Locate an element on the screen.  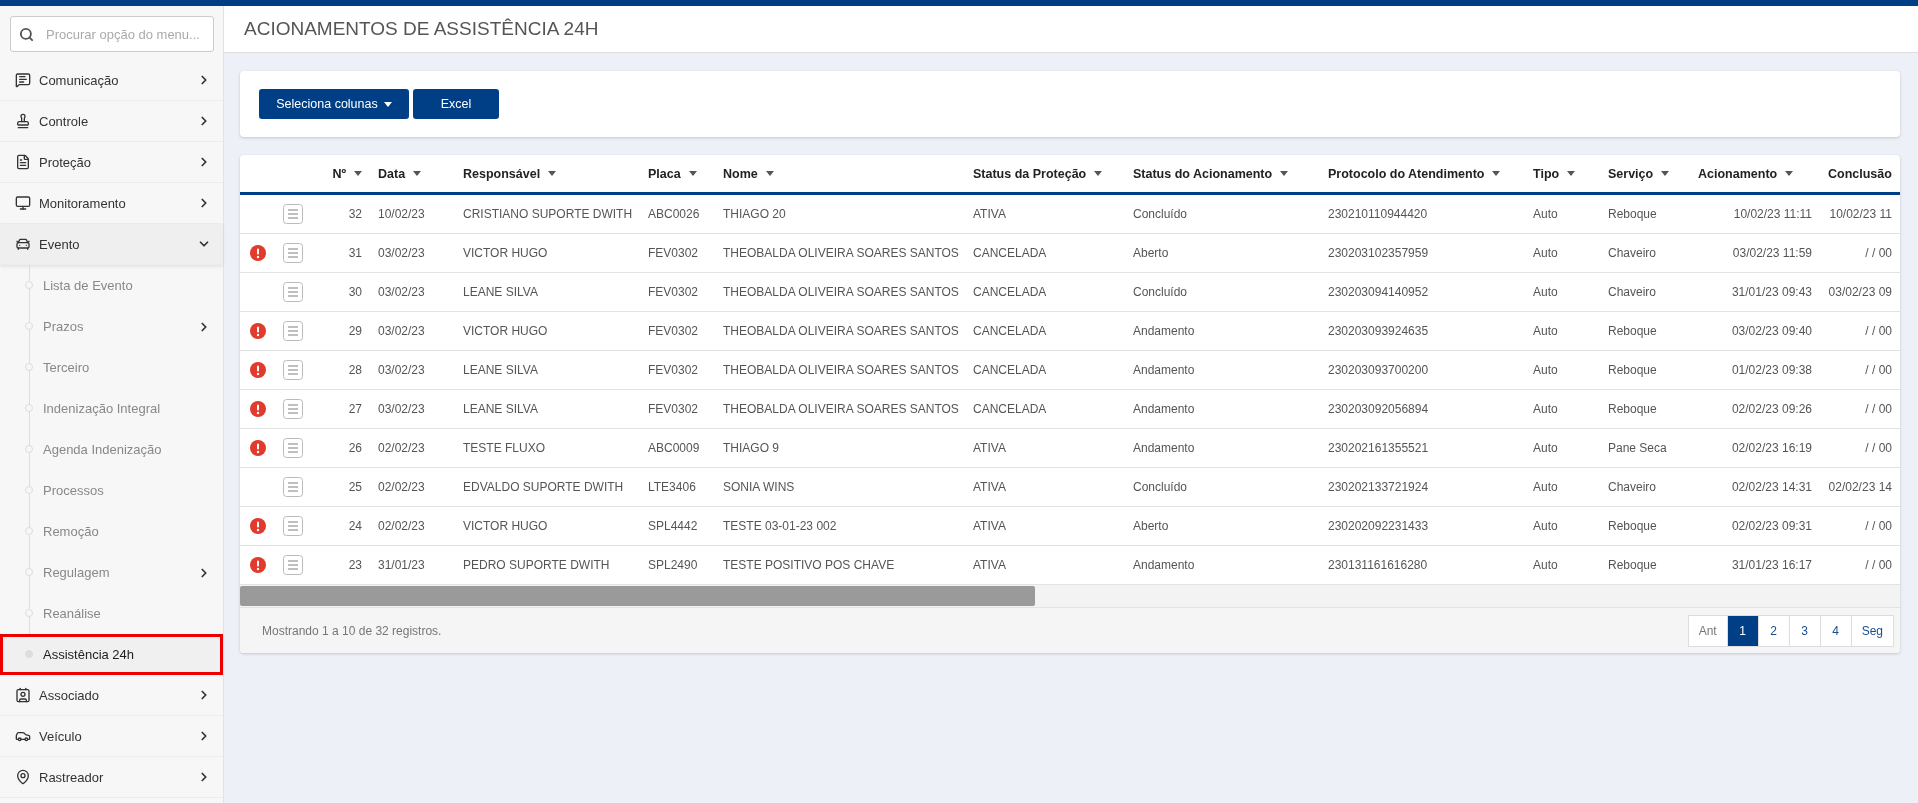
document-icon is located at coordinates (23, 162).